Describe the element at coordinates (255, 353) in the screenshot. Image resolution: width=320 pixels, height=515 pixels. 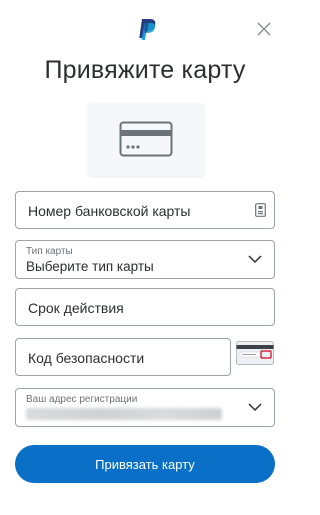
I see `card-back-cvv-icon` at that location.